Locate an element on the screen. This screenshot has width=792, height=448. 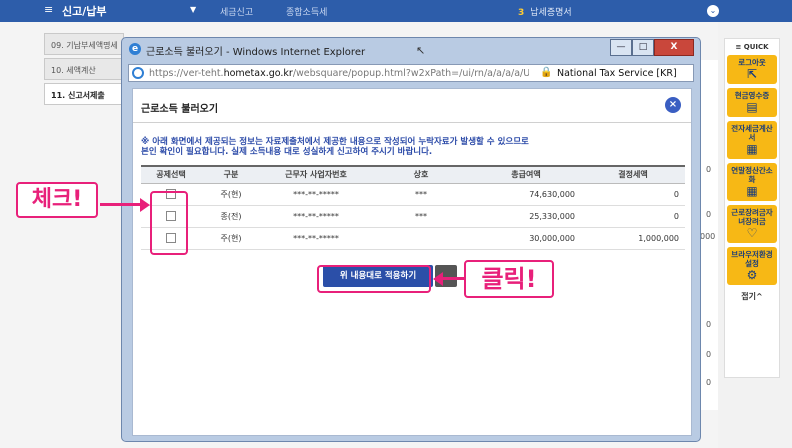
step-submit-return: 11. 신고서제출 is located at coordinates (84, 94).